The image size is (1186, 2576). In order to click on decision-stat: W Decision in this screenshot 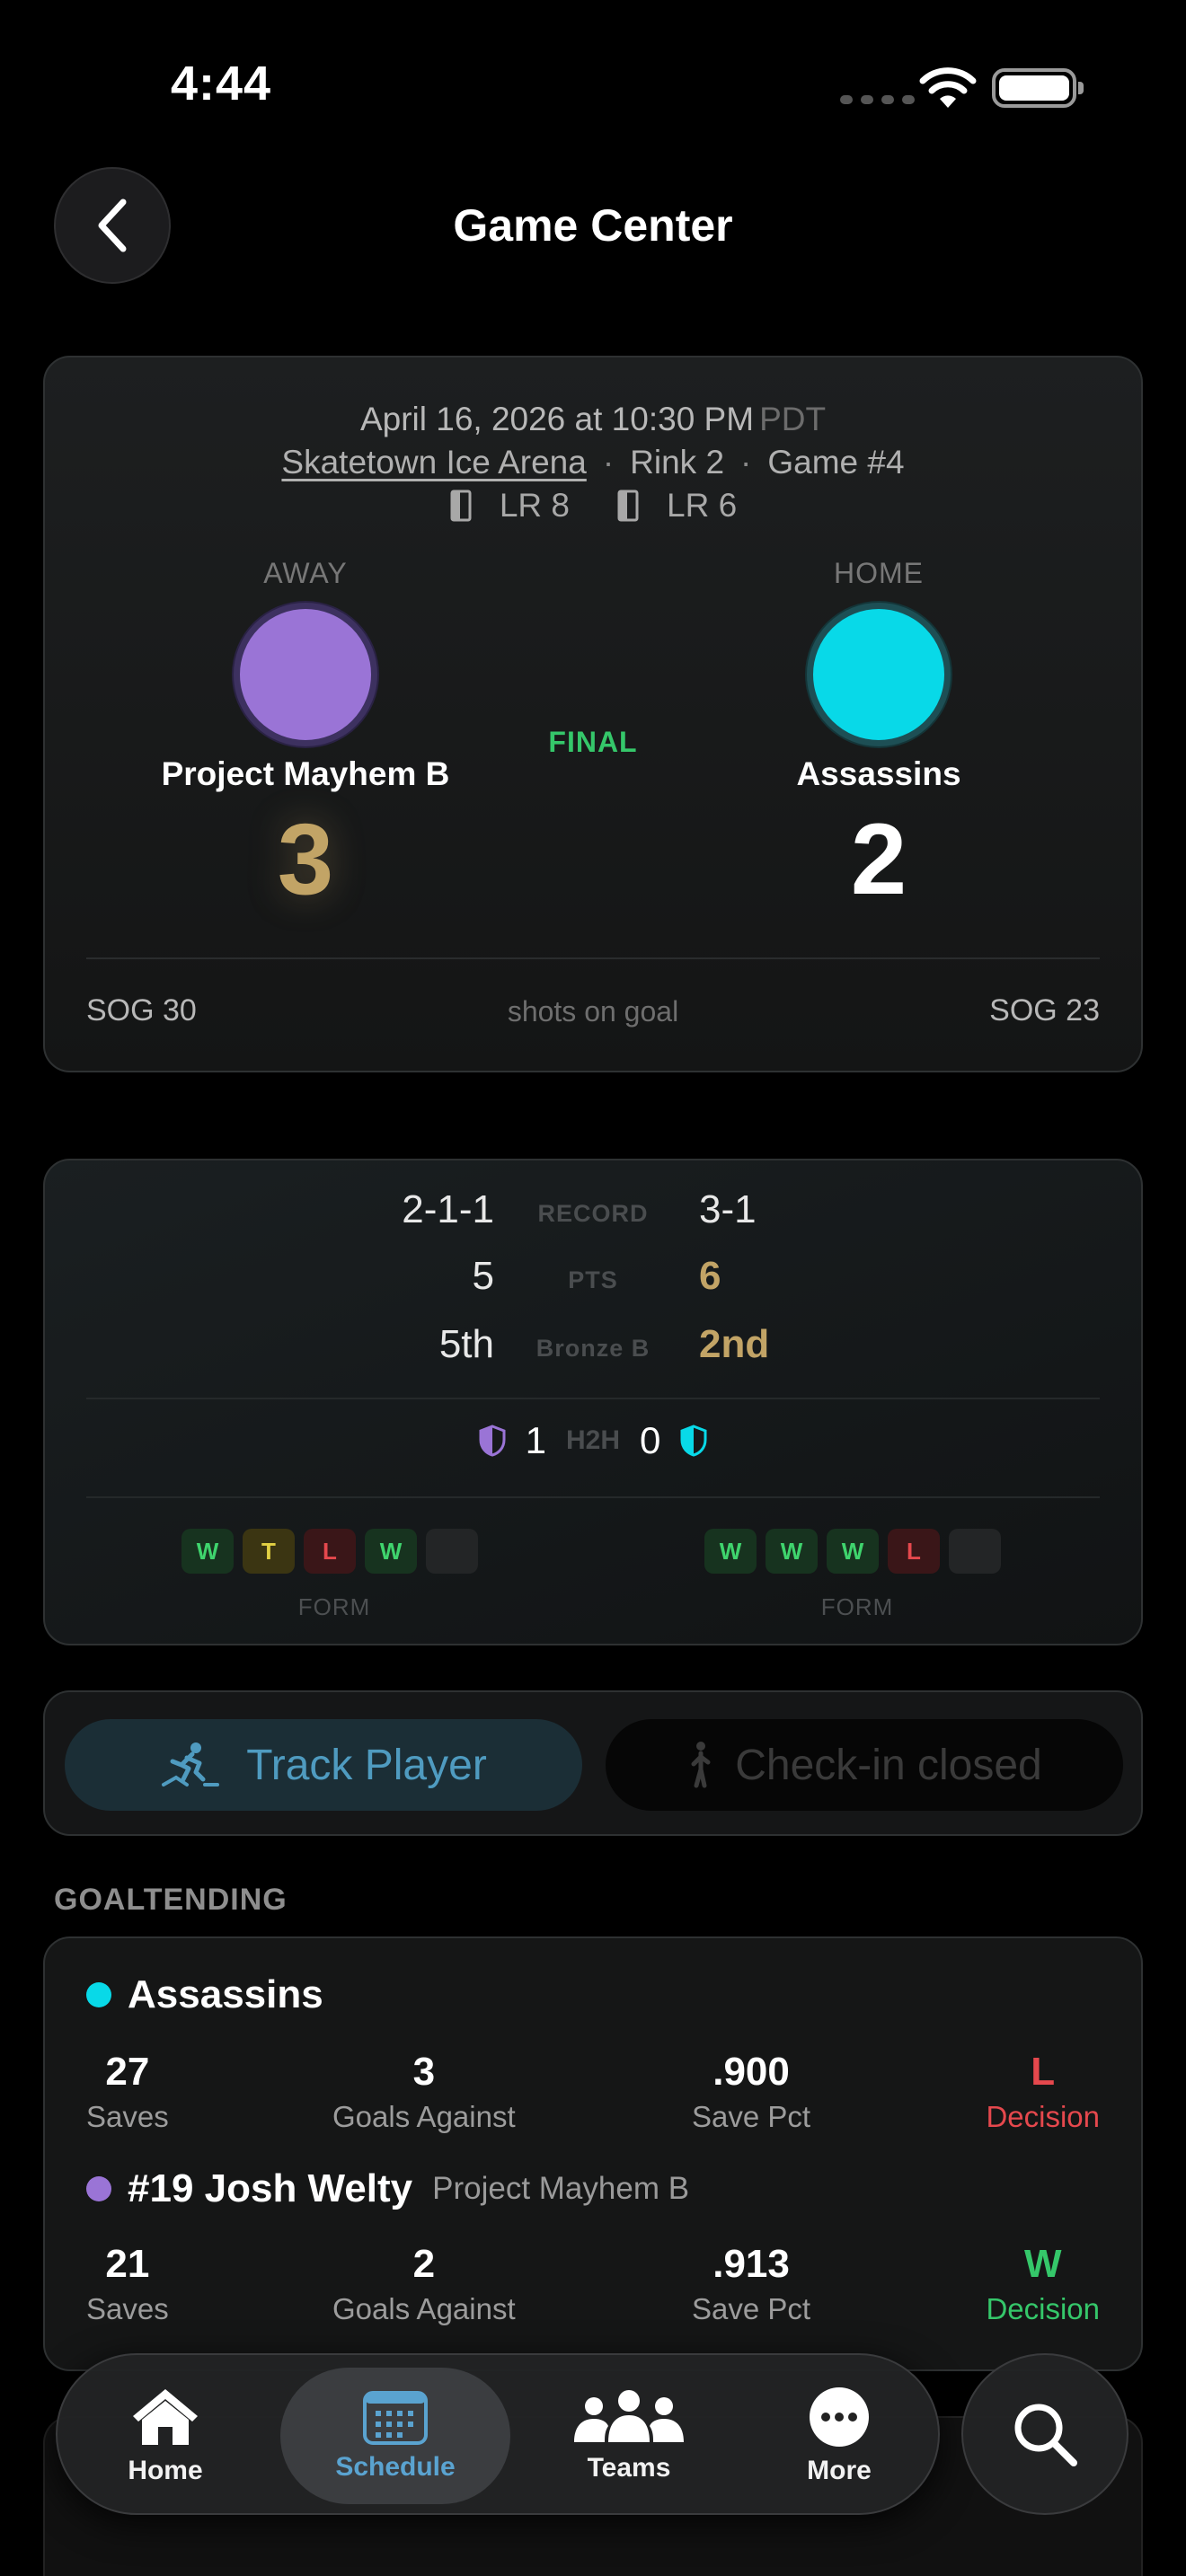, I will do `click(1043, 2284)`.